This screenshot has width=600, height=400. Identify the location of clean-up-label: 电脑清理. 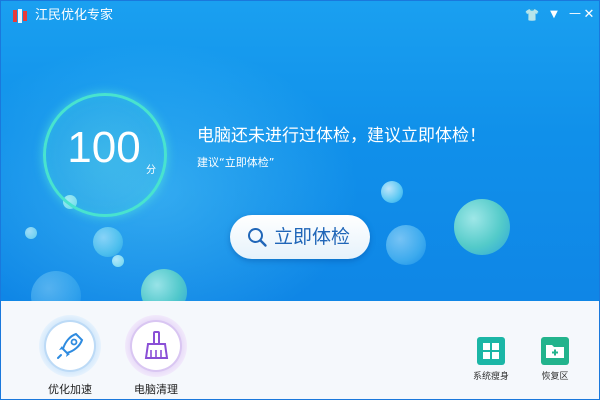
(156, 389).